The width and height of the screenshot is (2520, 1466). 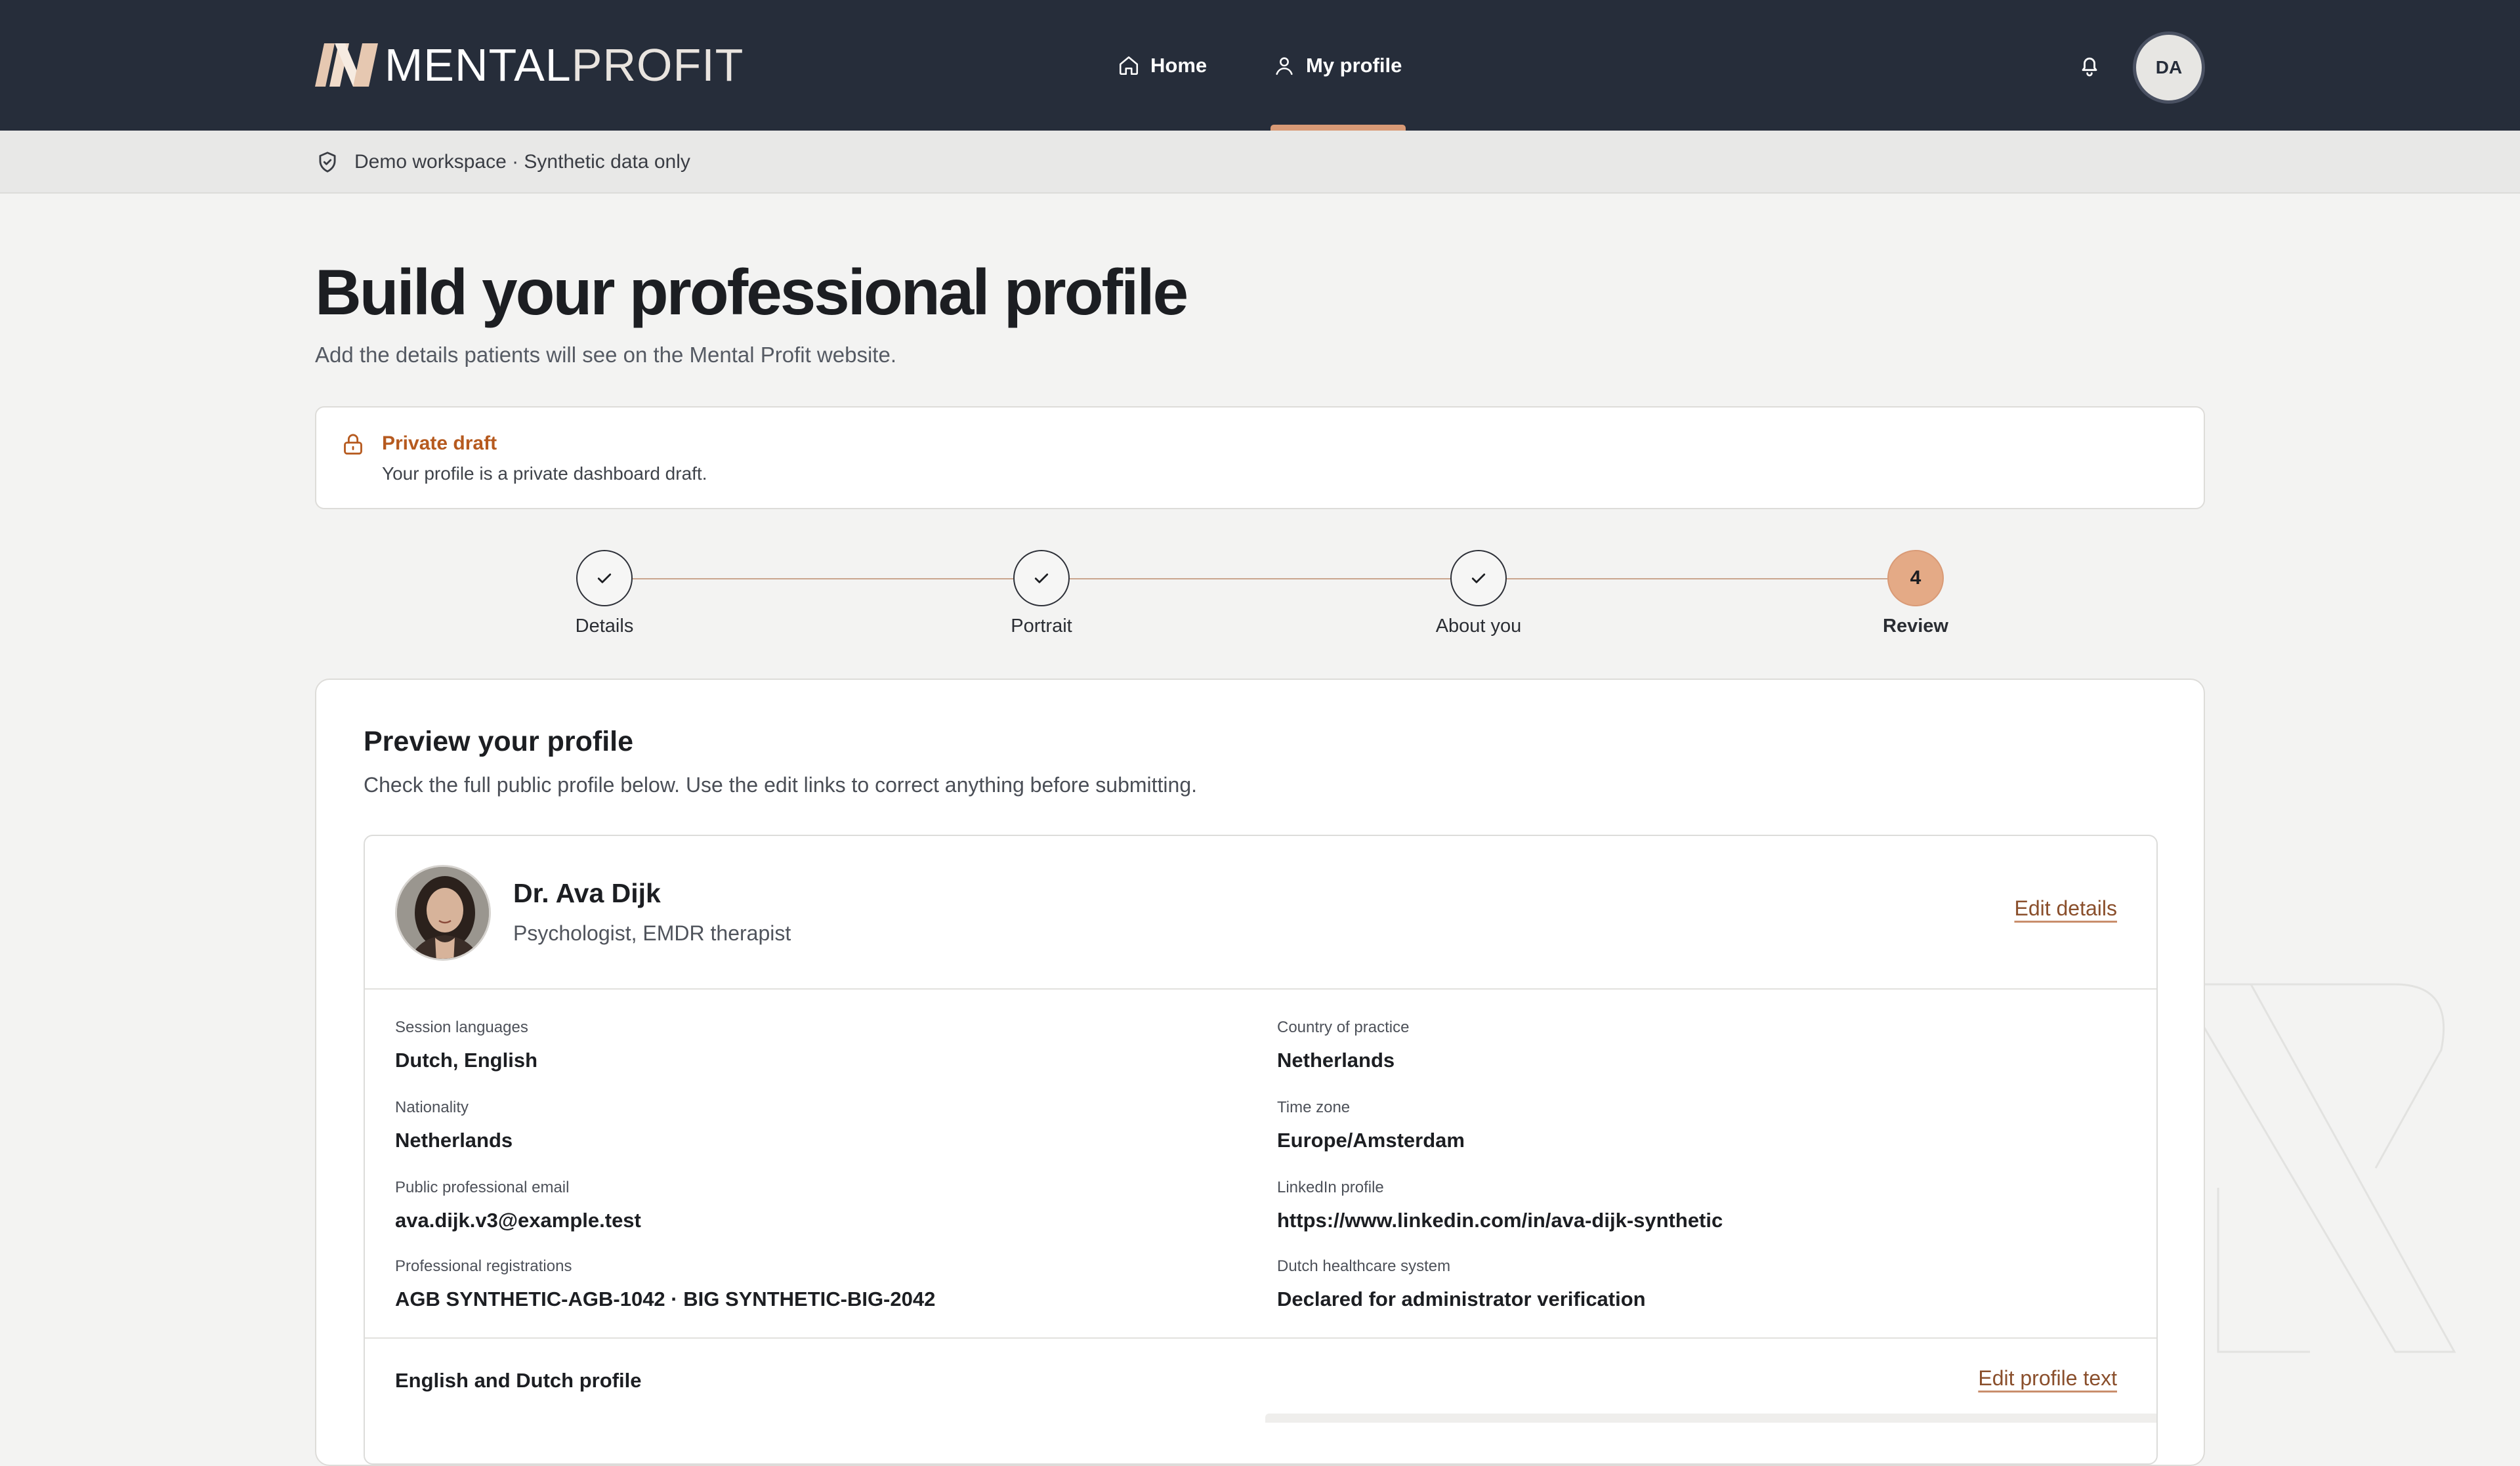 What do you see at coordinates (1364, 1266) in the screenshot?
I see `field-label: Dutch healthcare system` at bounding box center [1364, 1266].